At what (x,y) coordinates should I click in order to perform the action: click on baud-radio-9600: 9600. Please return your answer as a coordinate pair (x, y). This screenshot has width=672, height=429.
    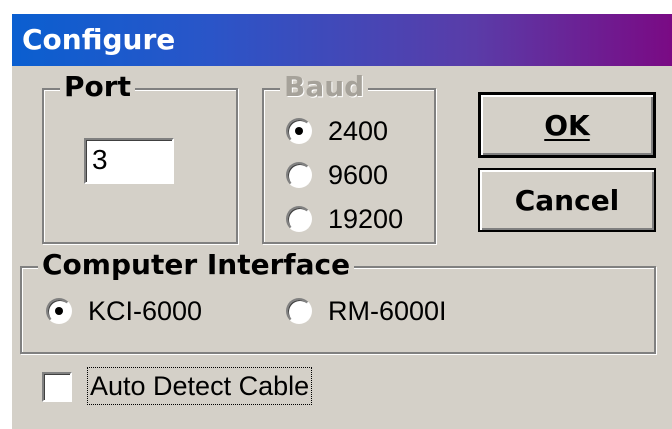
    Looking at the image, I should click on (337, 175).